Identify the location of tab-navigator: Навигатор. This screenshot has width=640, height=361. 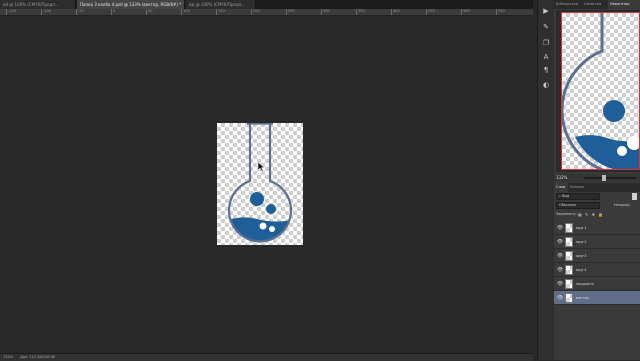
(624, 4).